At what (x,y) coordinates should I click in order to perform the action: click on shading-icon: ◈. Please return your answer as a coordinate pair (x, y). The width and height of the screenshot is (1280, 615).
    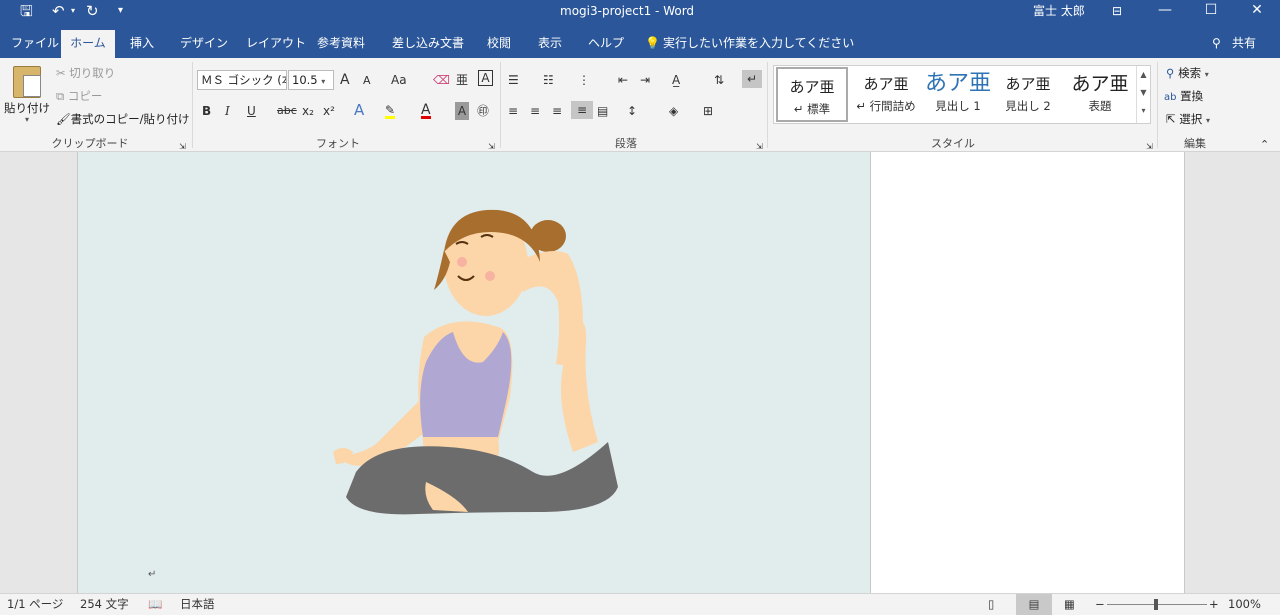
    Looking at the image, I should click on (673, 111).